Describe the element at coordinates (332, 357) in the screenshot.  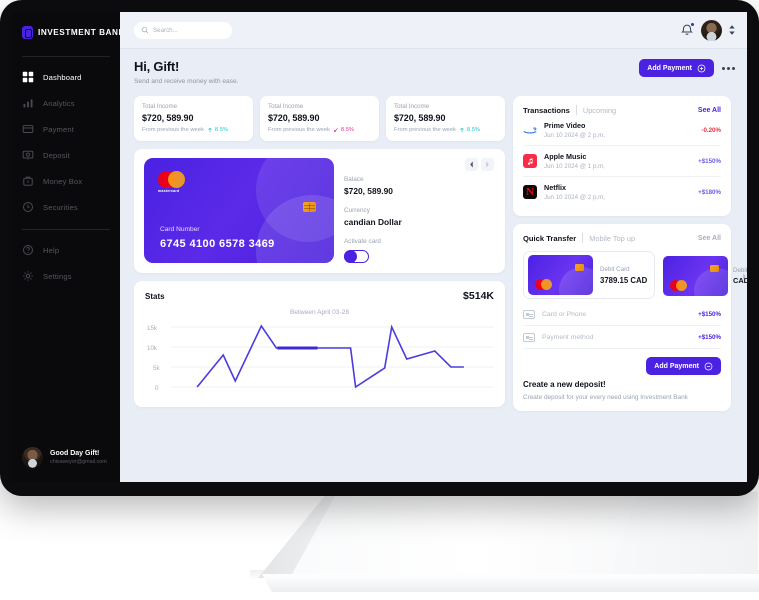
I see `chart-gridlines` at that location.